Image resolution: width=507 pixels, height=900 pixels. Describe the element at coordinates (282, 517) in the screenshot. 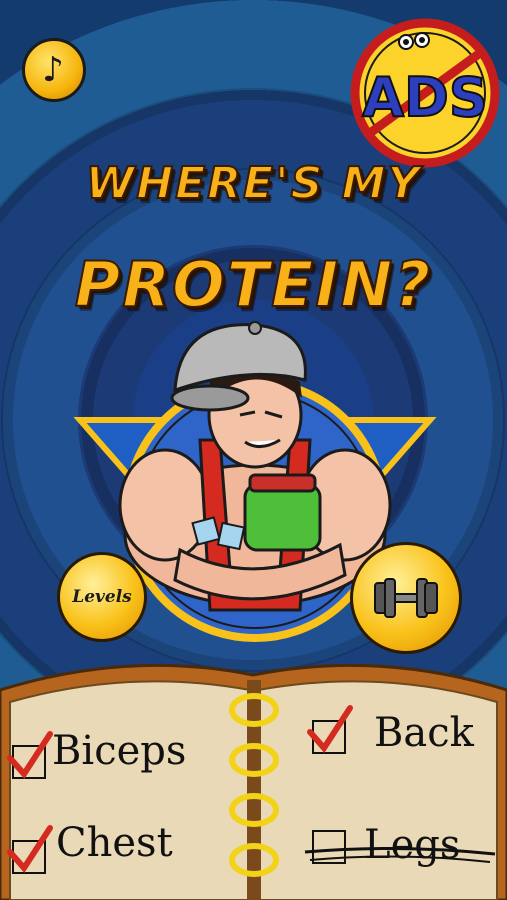

I see `protein-jar` at that location.